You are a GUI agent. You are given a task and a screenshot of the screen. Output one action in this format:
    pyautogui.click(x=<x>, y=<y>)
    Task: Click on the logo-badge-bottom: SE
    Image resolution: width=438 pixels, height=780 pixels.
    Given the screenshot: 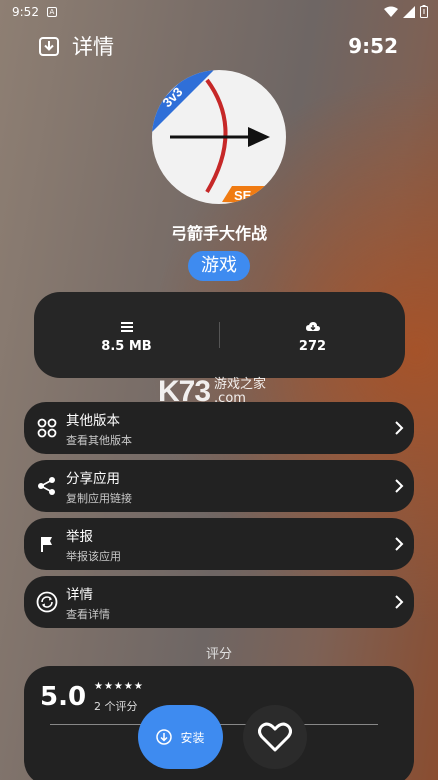 What is the action you would take?
    pyautogui.click(x=243, y=195)
    